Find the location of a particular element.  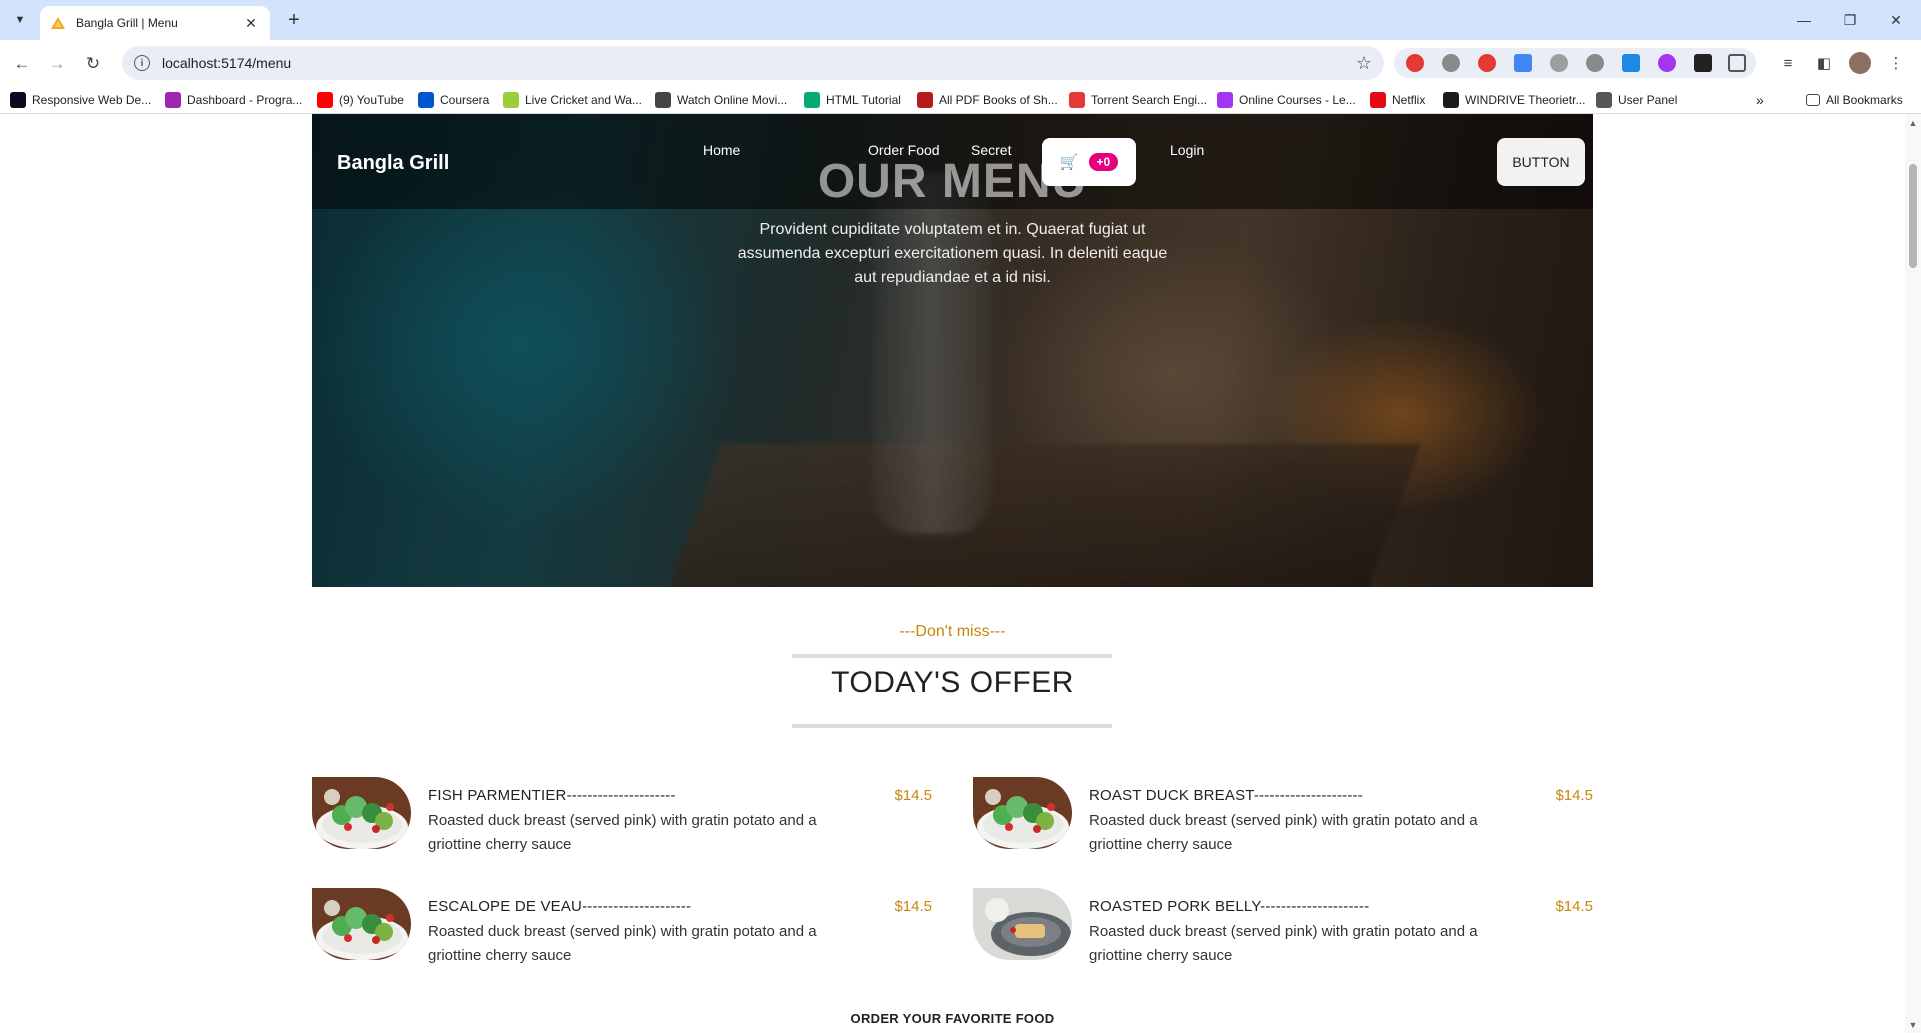

reload-icon: ↻ is located at coordinates (93, 64).